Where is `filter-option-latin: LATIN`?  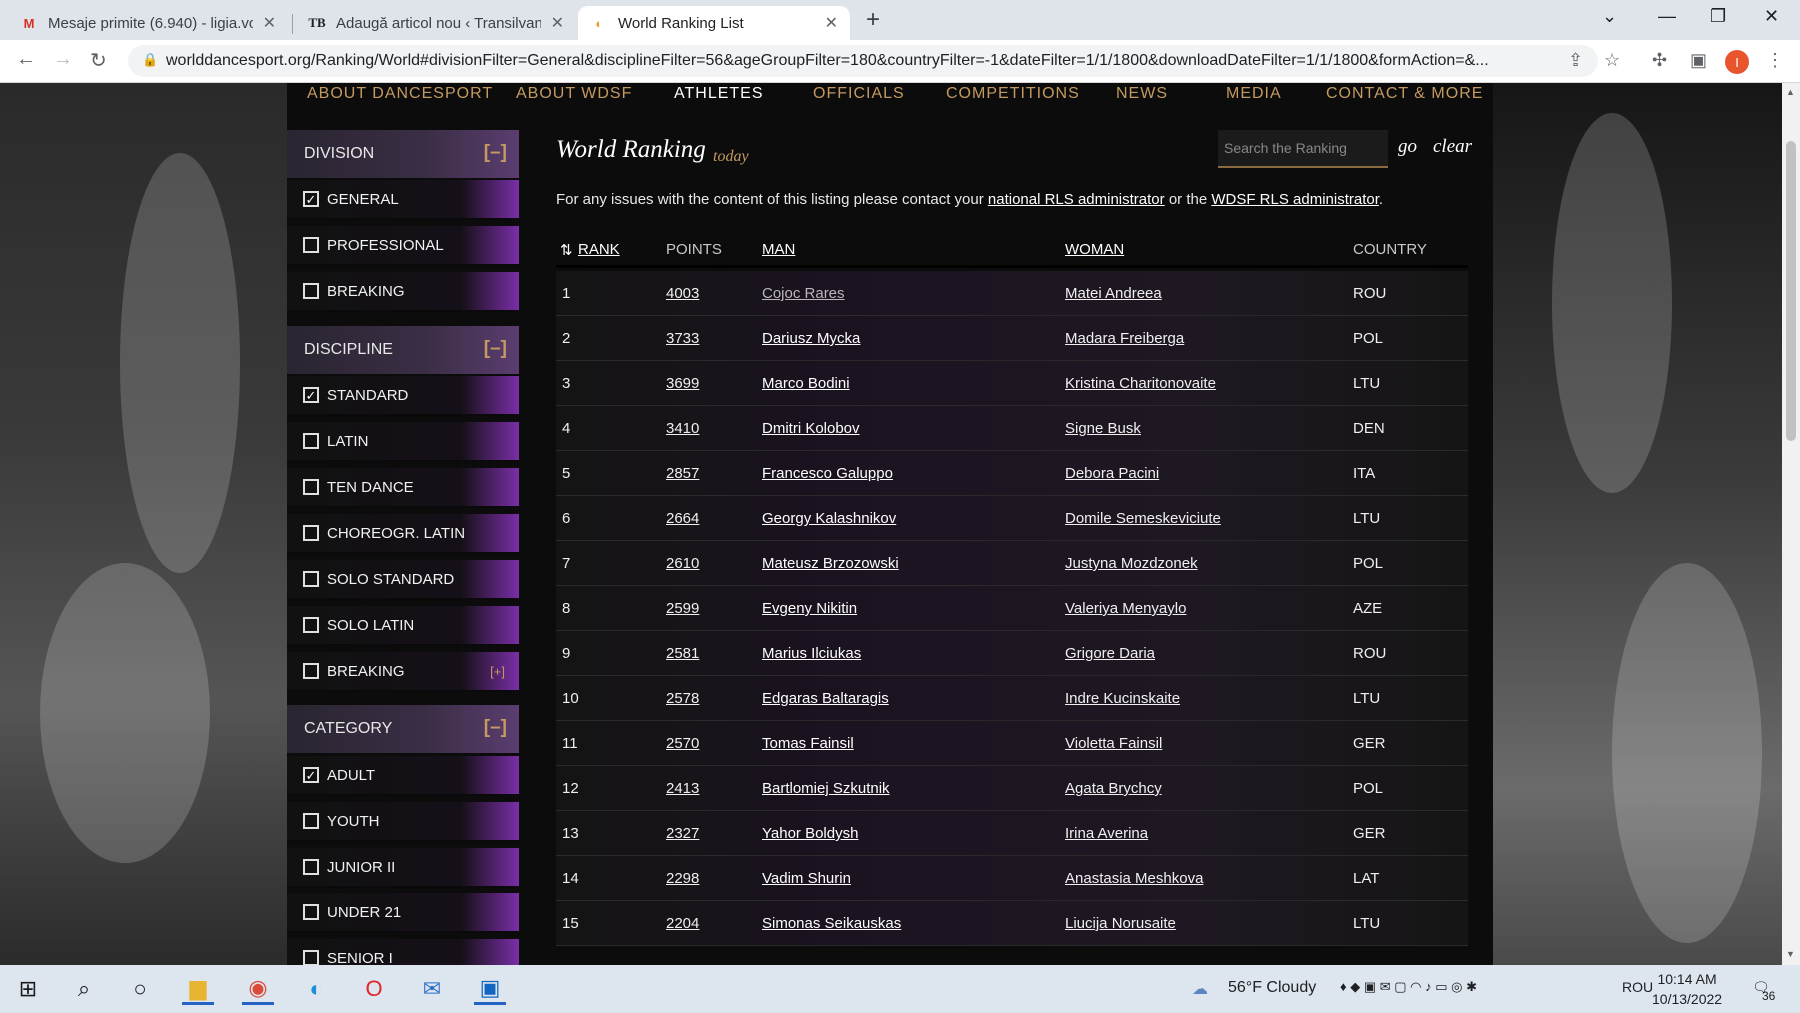
filter-option-latin: LATIN is located at coordinates (403, 442).